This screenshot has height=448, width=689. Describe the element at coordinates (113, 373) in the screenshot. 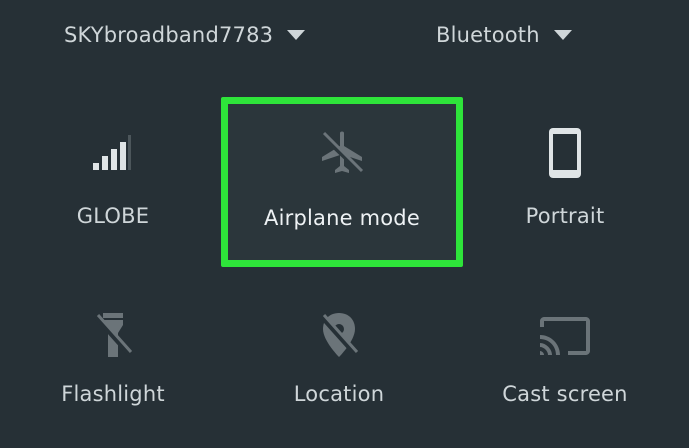

I see `tile-flashlight: Flashlight` at that location.